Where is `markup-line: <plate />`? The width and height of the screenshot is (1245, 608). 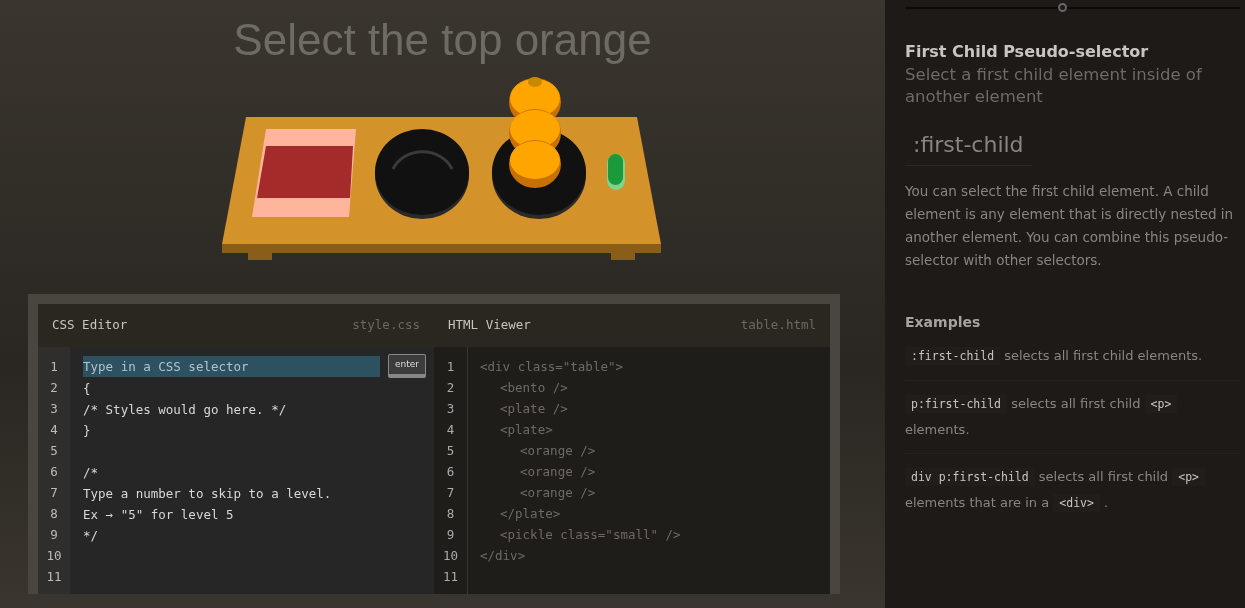 markup-line: <plate /> is located at coordinates (533, 409).